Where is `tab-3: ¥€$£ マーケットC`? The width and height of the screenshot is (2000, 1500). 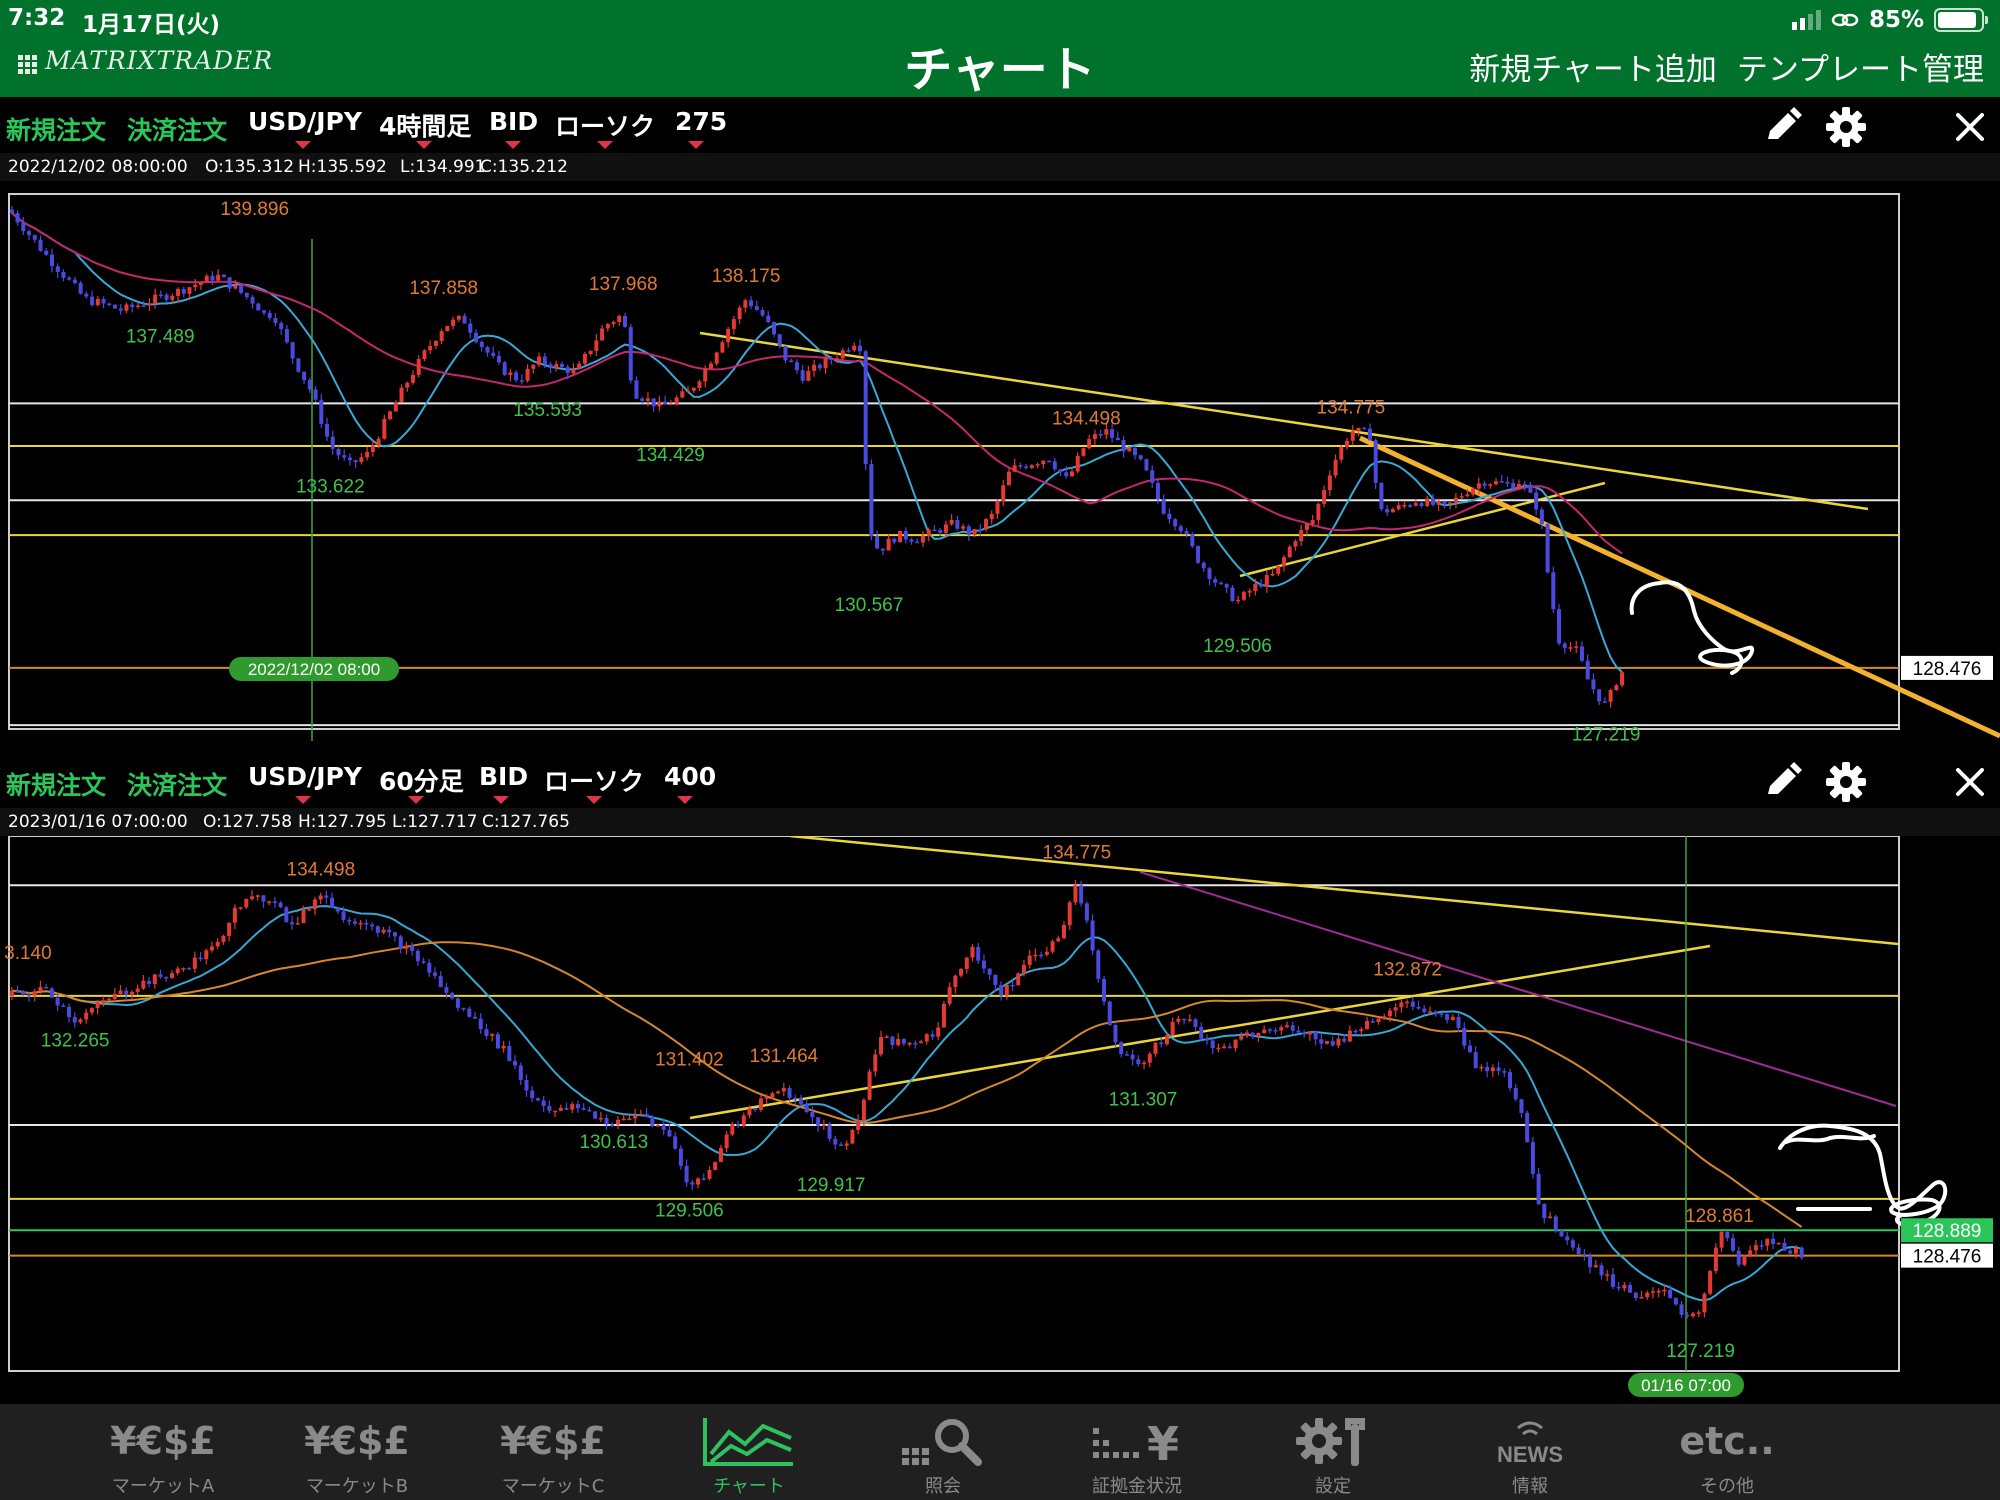 tab-3: ¥€$£ マーケットC is located at coordinates (553, 1452).